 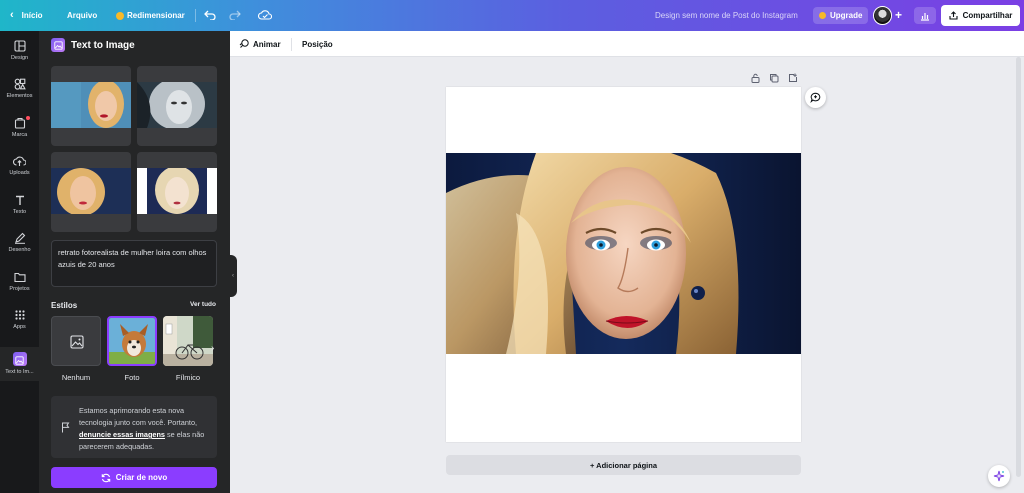 I want to click on text-icon, so click(x=19, y=200).